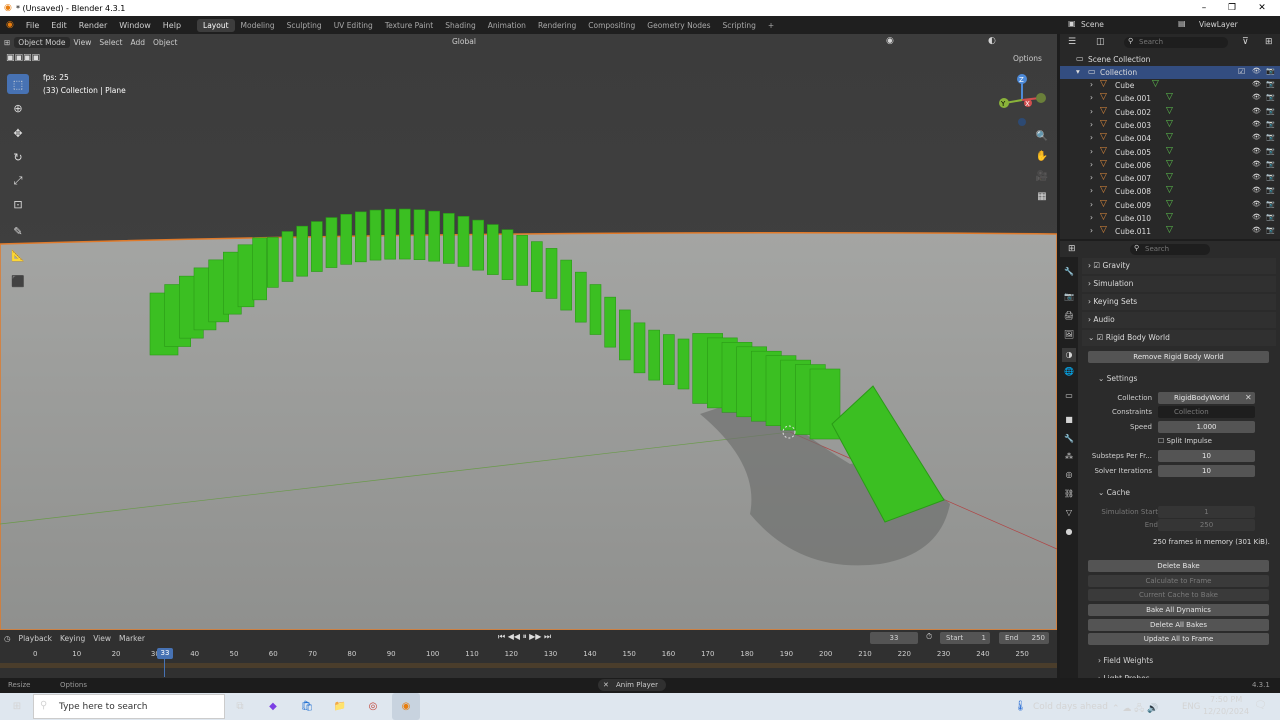 This screenshot has width=1280, height=720. Describe the element at coordinates (1170, 125) in the screenshot. I see `outliner-object-row: › ▽ Cube.003 ▽ 👁 📷` at that location.